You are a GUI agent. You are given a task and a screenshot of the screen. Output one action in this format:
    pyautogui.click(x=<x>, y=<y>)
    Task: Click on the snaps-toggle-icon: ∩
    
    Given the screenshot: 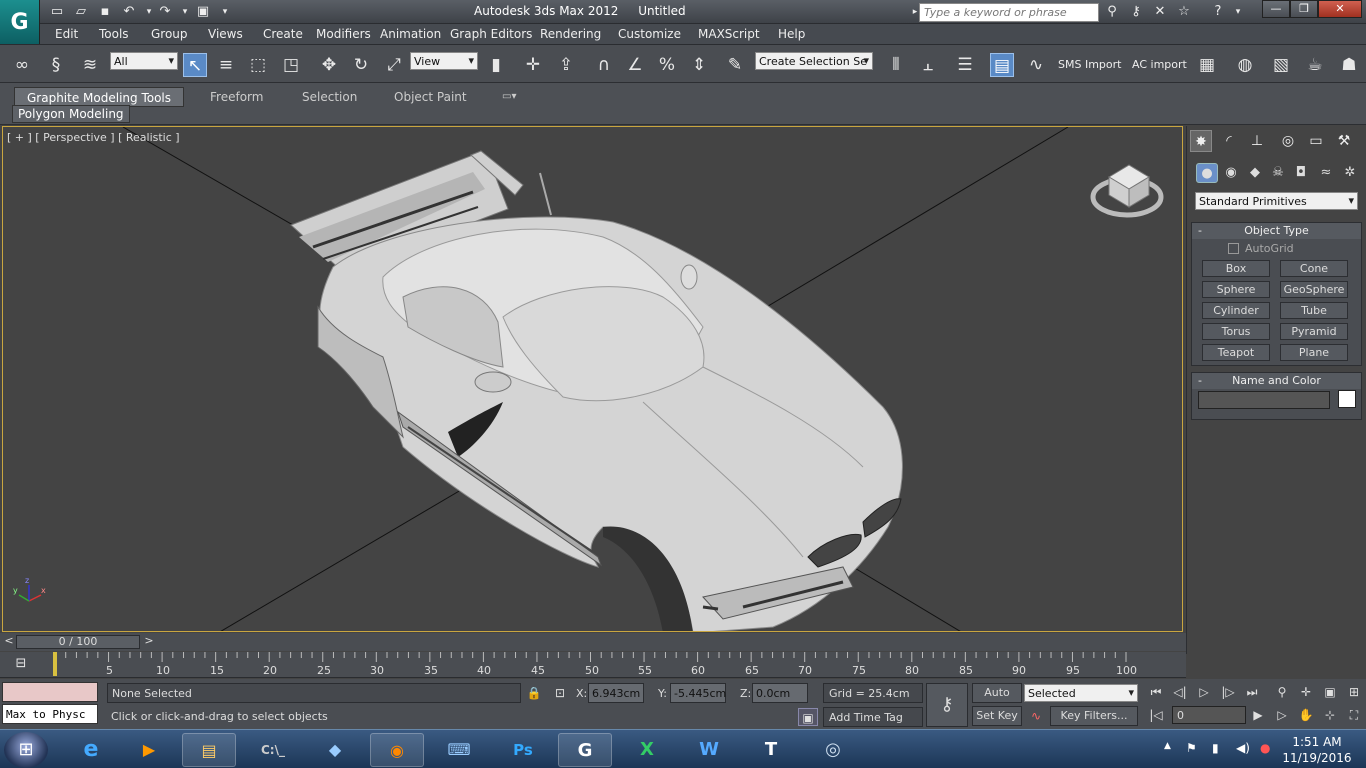 What is the action you would take?
    pyautogui.click(x=604, y=65)
    